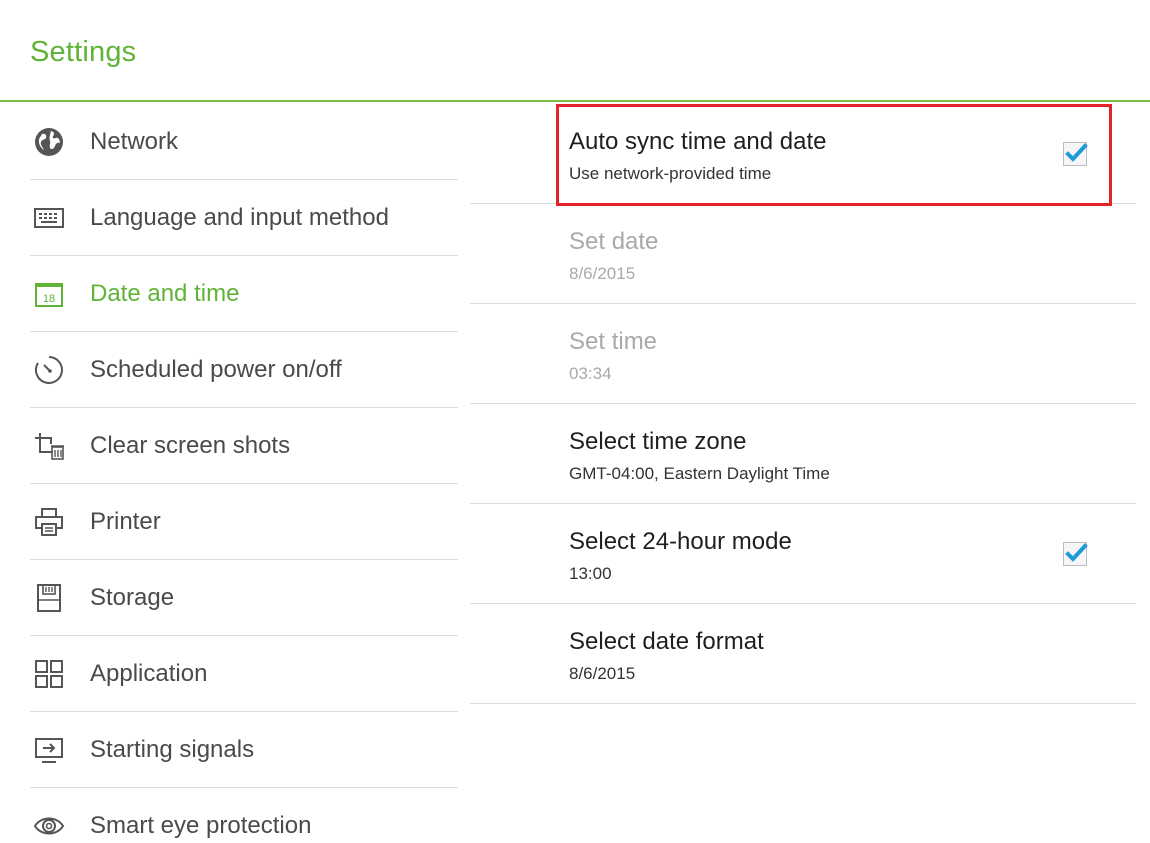 This screenshot has width=1150, height=843. I want to click on timer-icon, so click(49, 370).